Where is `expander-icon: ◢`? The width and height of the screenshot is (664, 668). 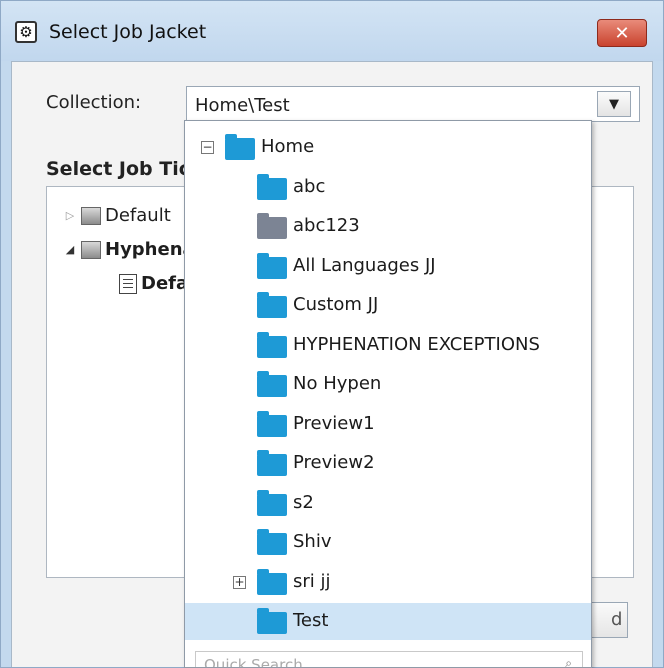
expander-icon: ◢ is located at coordinates (70, 249).